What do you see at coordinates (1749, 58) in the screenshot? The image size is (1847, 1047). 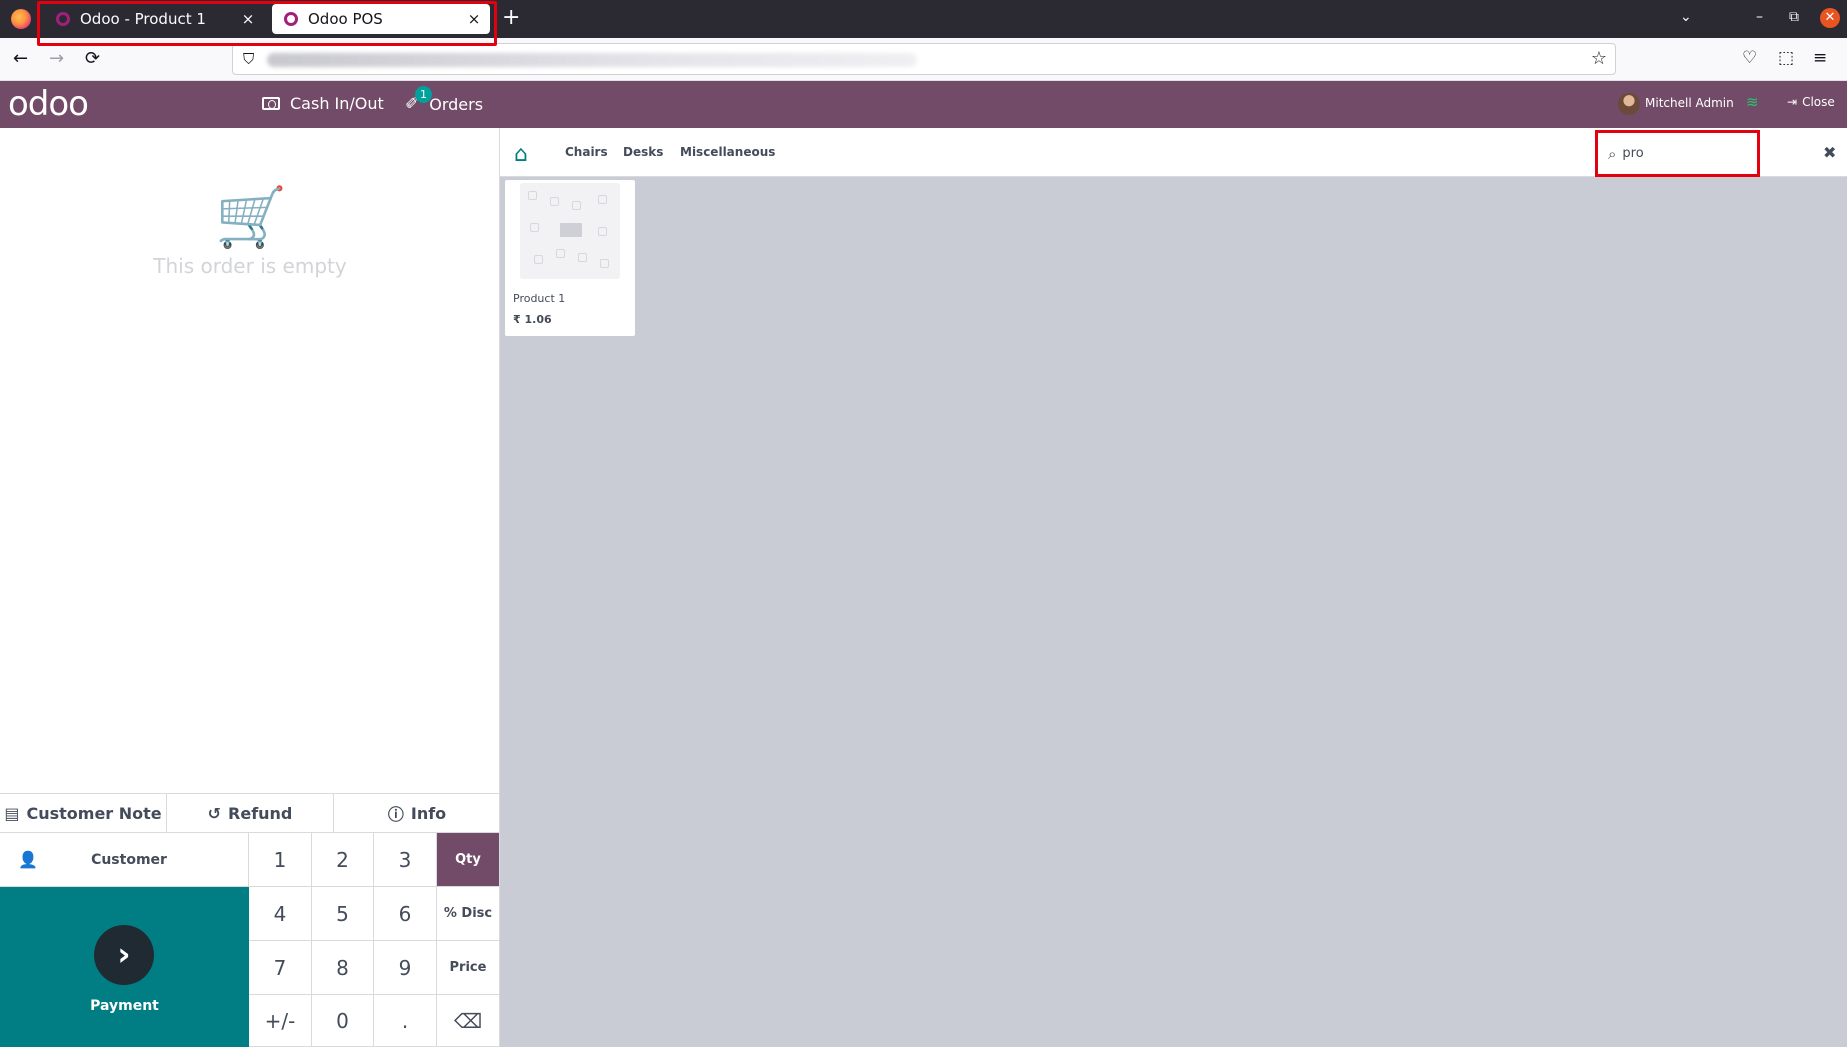 I see `pocket-icon: ♡` at bounding box center [1749, 58].